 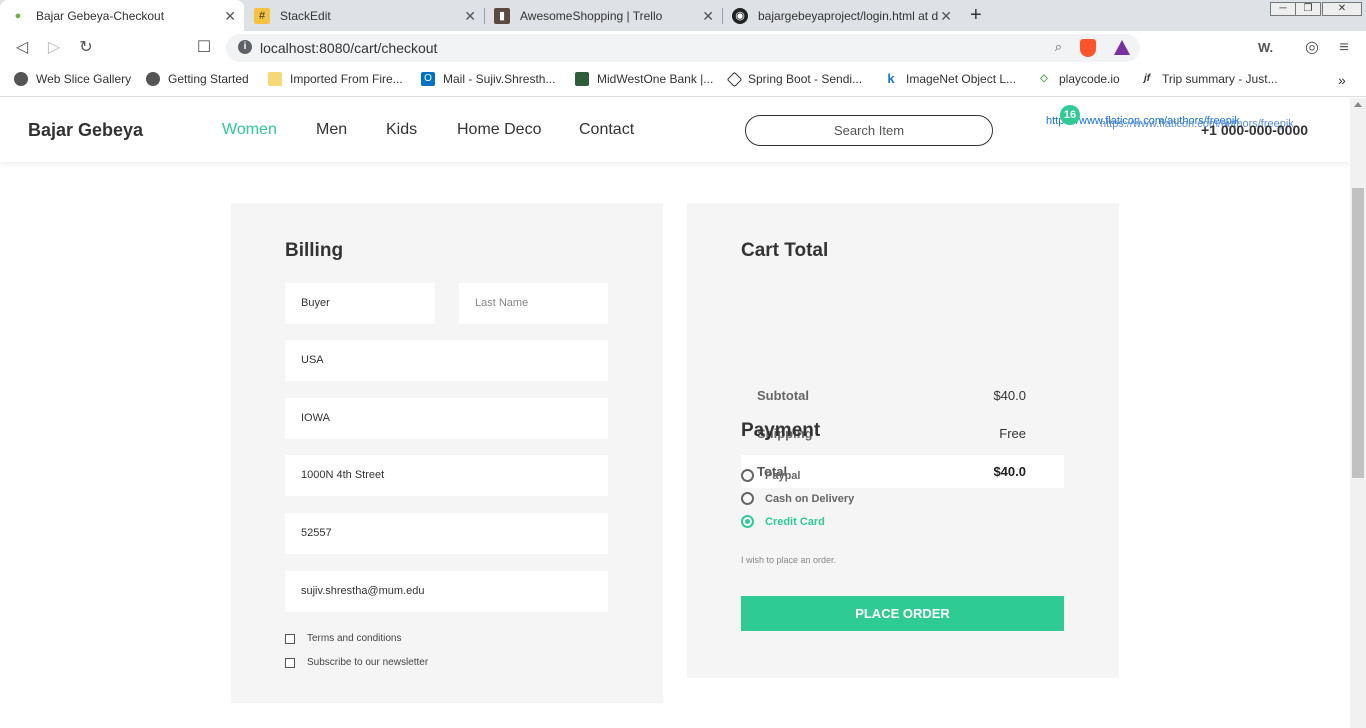 I want to click on tab-github: ◉ bajargebeyaproject/login.html at d ✕, so click(x=841, y=15).